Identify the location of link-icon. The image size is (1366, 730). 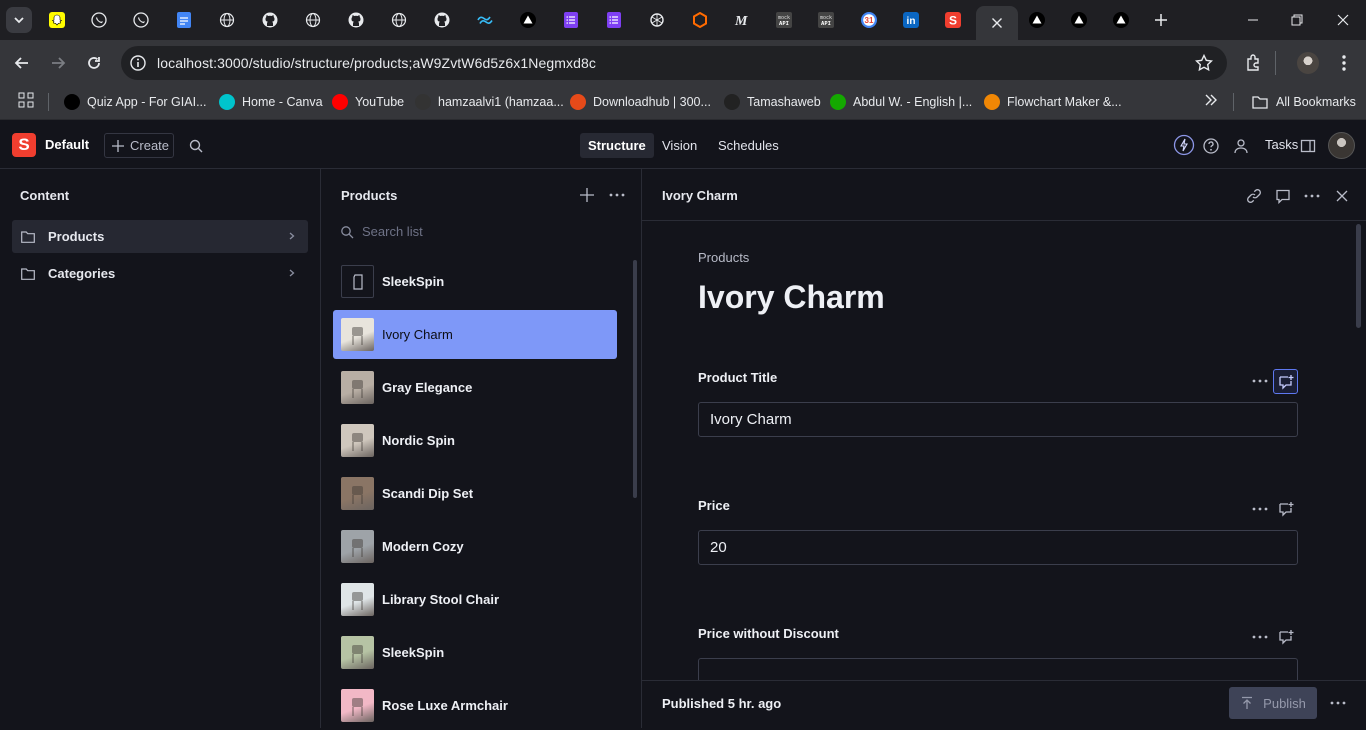
(1254, 196).